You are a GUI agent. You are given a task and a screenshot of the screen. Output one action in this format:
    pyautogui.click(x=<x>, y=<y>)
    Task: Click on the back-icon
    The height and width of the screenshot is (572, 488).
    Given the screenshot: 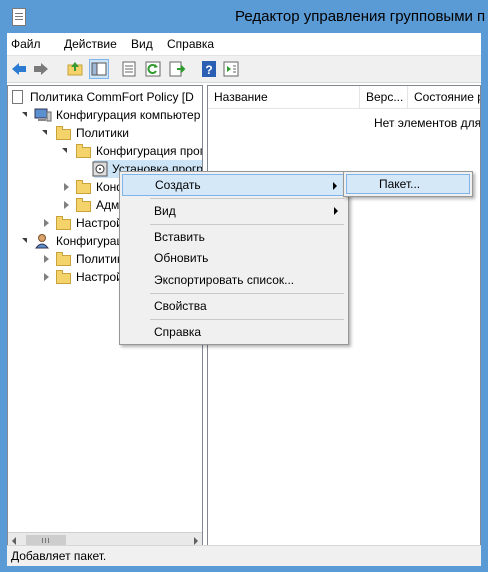 What is the action you would take?
    pyautogui.click(x=19, y=69)
    